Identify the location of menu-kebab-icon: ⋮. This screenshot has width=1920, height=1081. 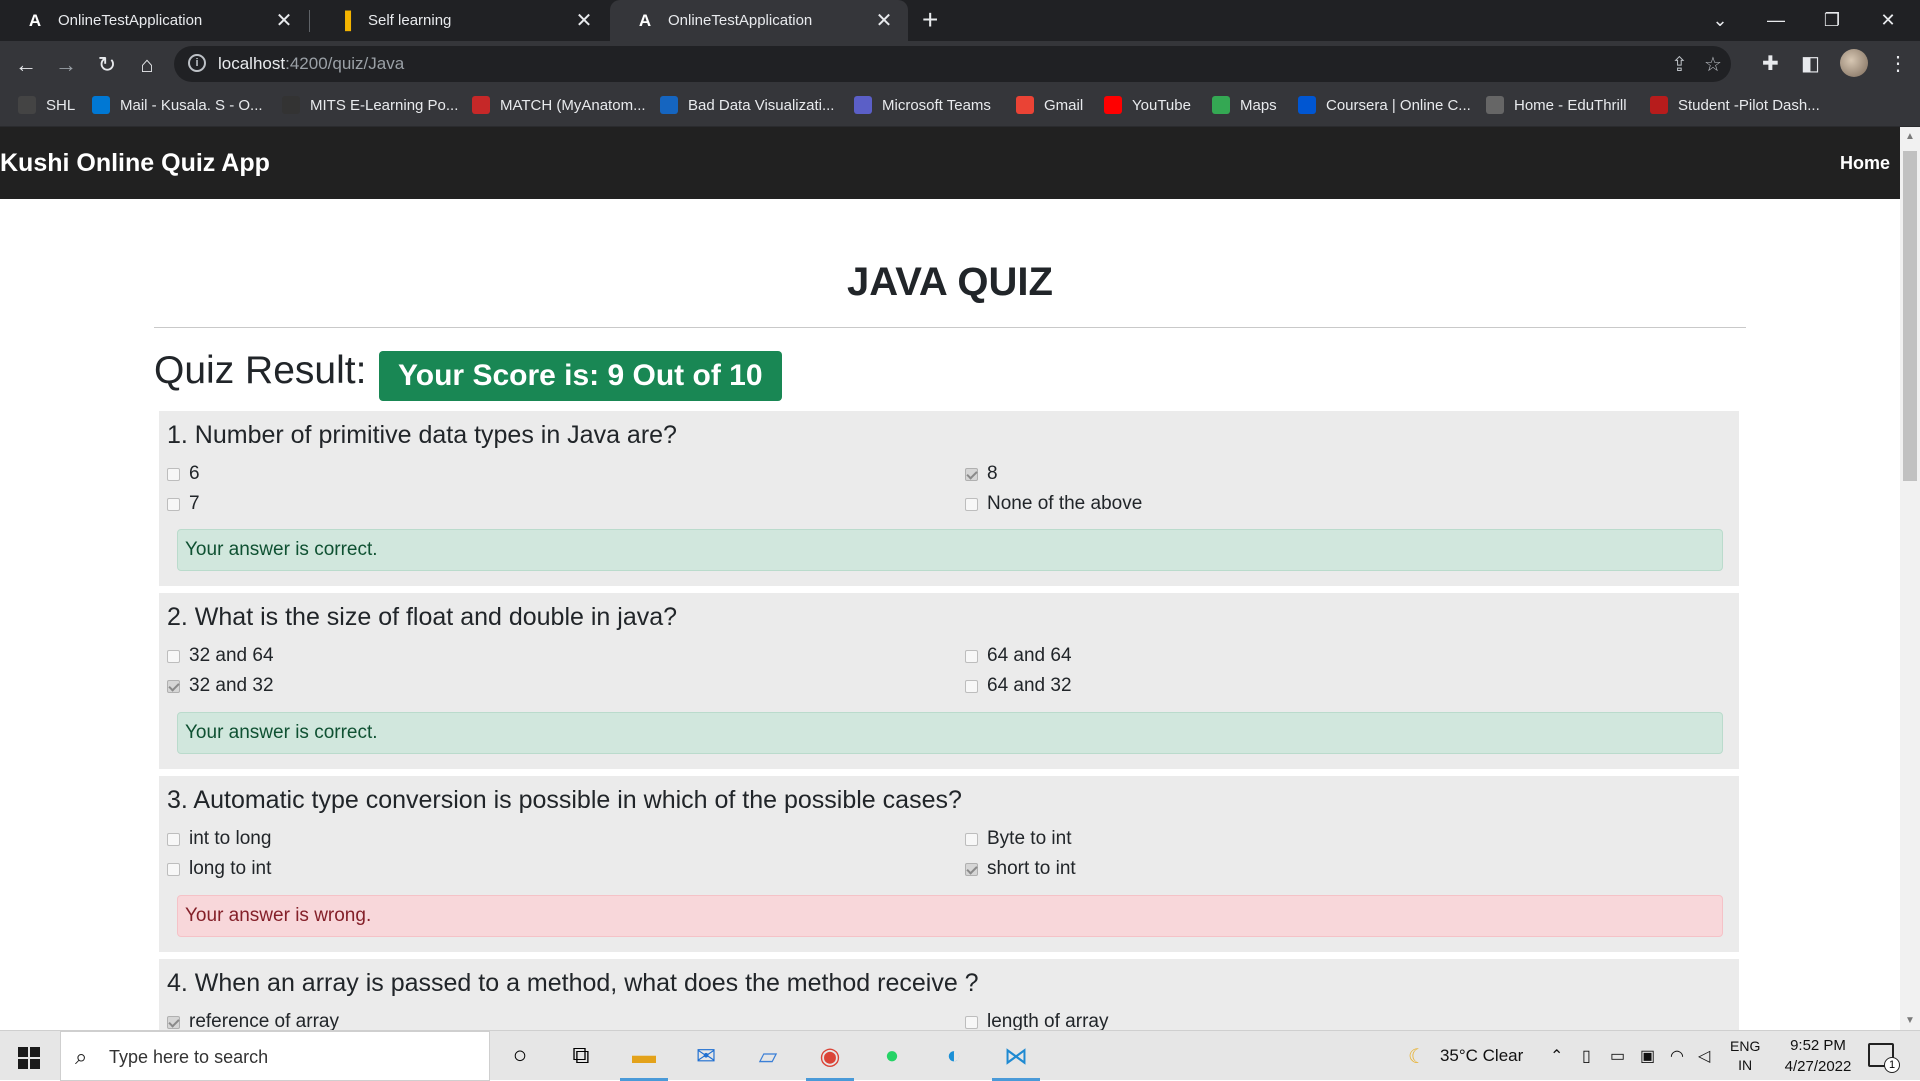
(1898, 63).